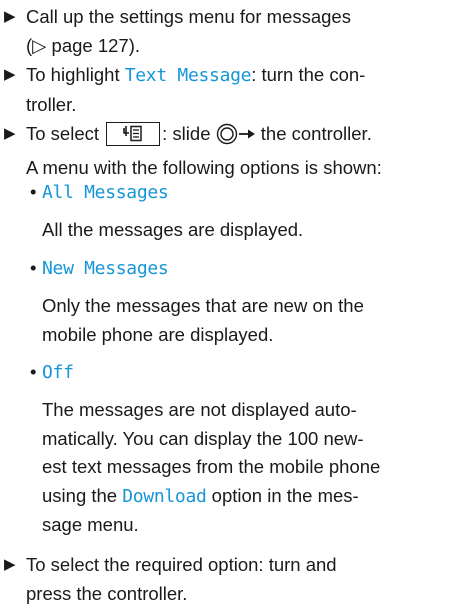 This screenshot has width=462, height=610. Describe the element at coordinates (65, 133) in the screenshot. I see `step-3-pre: To select` at that location.